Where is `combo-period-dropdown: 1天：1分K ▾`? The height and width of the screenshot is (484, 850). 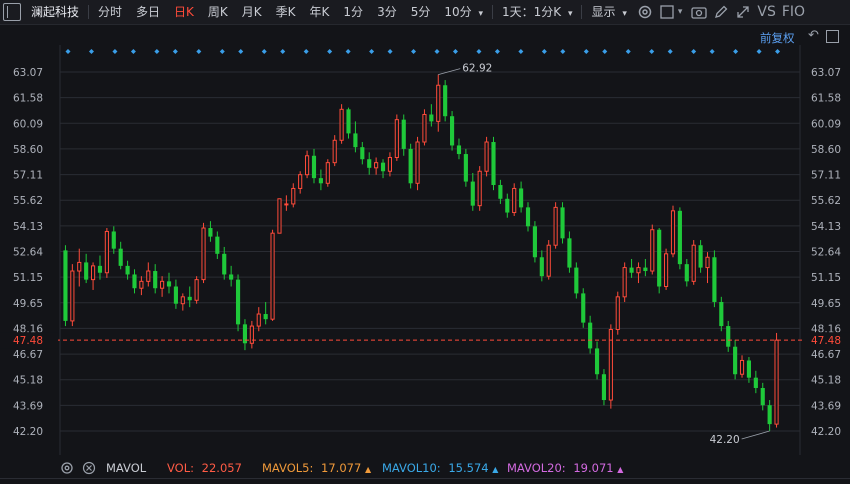 combo-period-dropdown: 1天：1分K ▾ is located at coordinates (537, 12).